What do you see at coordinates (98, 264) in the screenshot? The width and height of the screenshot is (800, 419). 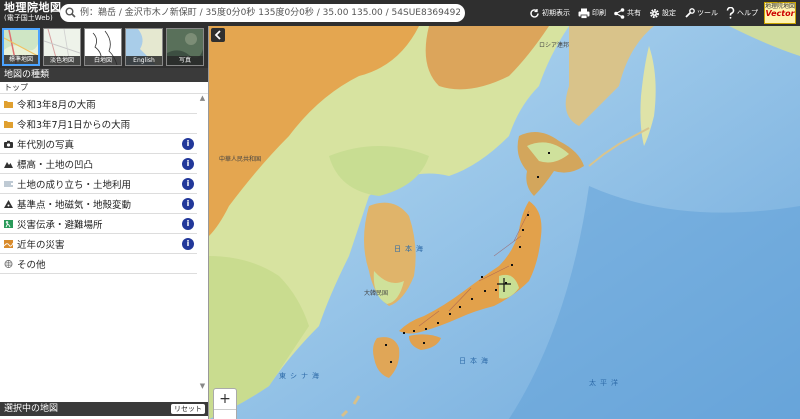 I see `list-item-other: その他` at bounding box center [98, 264].